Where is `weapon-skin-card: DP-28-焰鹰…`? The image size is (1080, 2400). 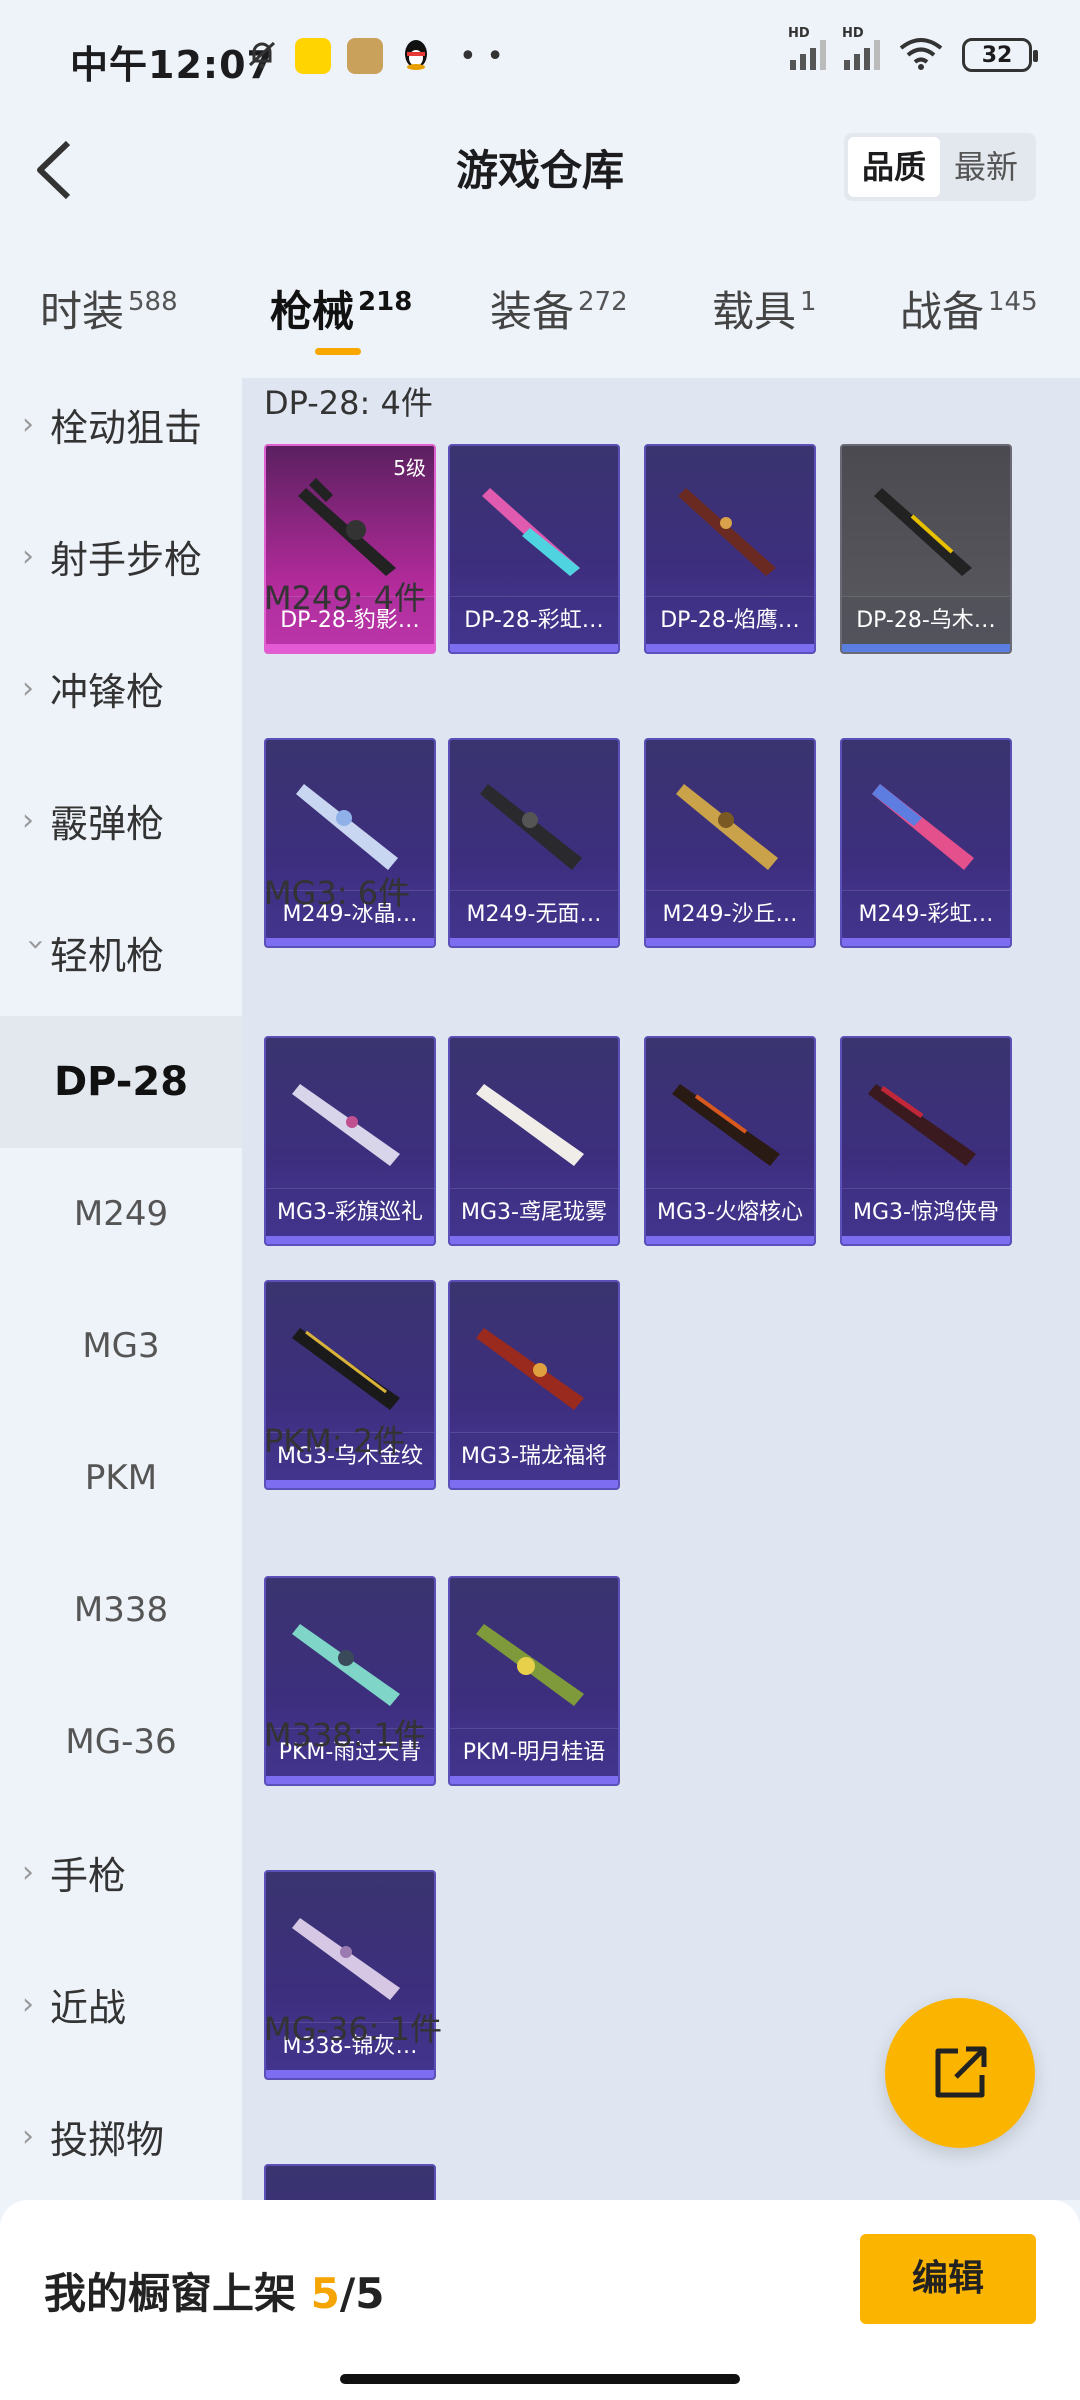
weapon-skin-card: DP-28-焰鹰… is located at coordinates (730, 549).